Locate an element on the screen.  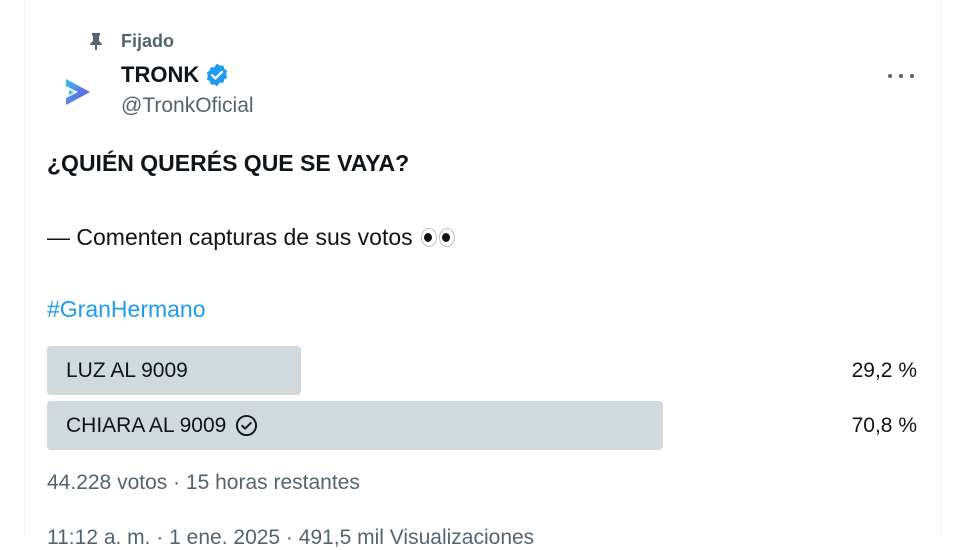
eyes-emoji-icon is located at coordinates (437, 237).